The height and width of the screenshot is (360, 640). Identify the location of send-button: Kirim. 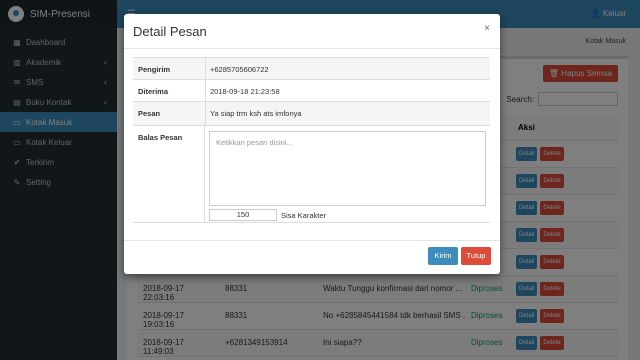
(443, 256).